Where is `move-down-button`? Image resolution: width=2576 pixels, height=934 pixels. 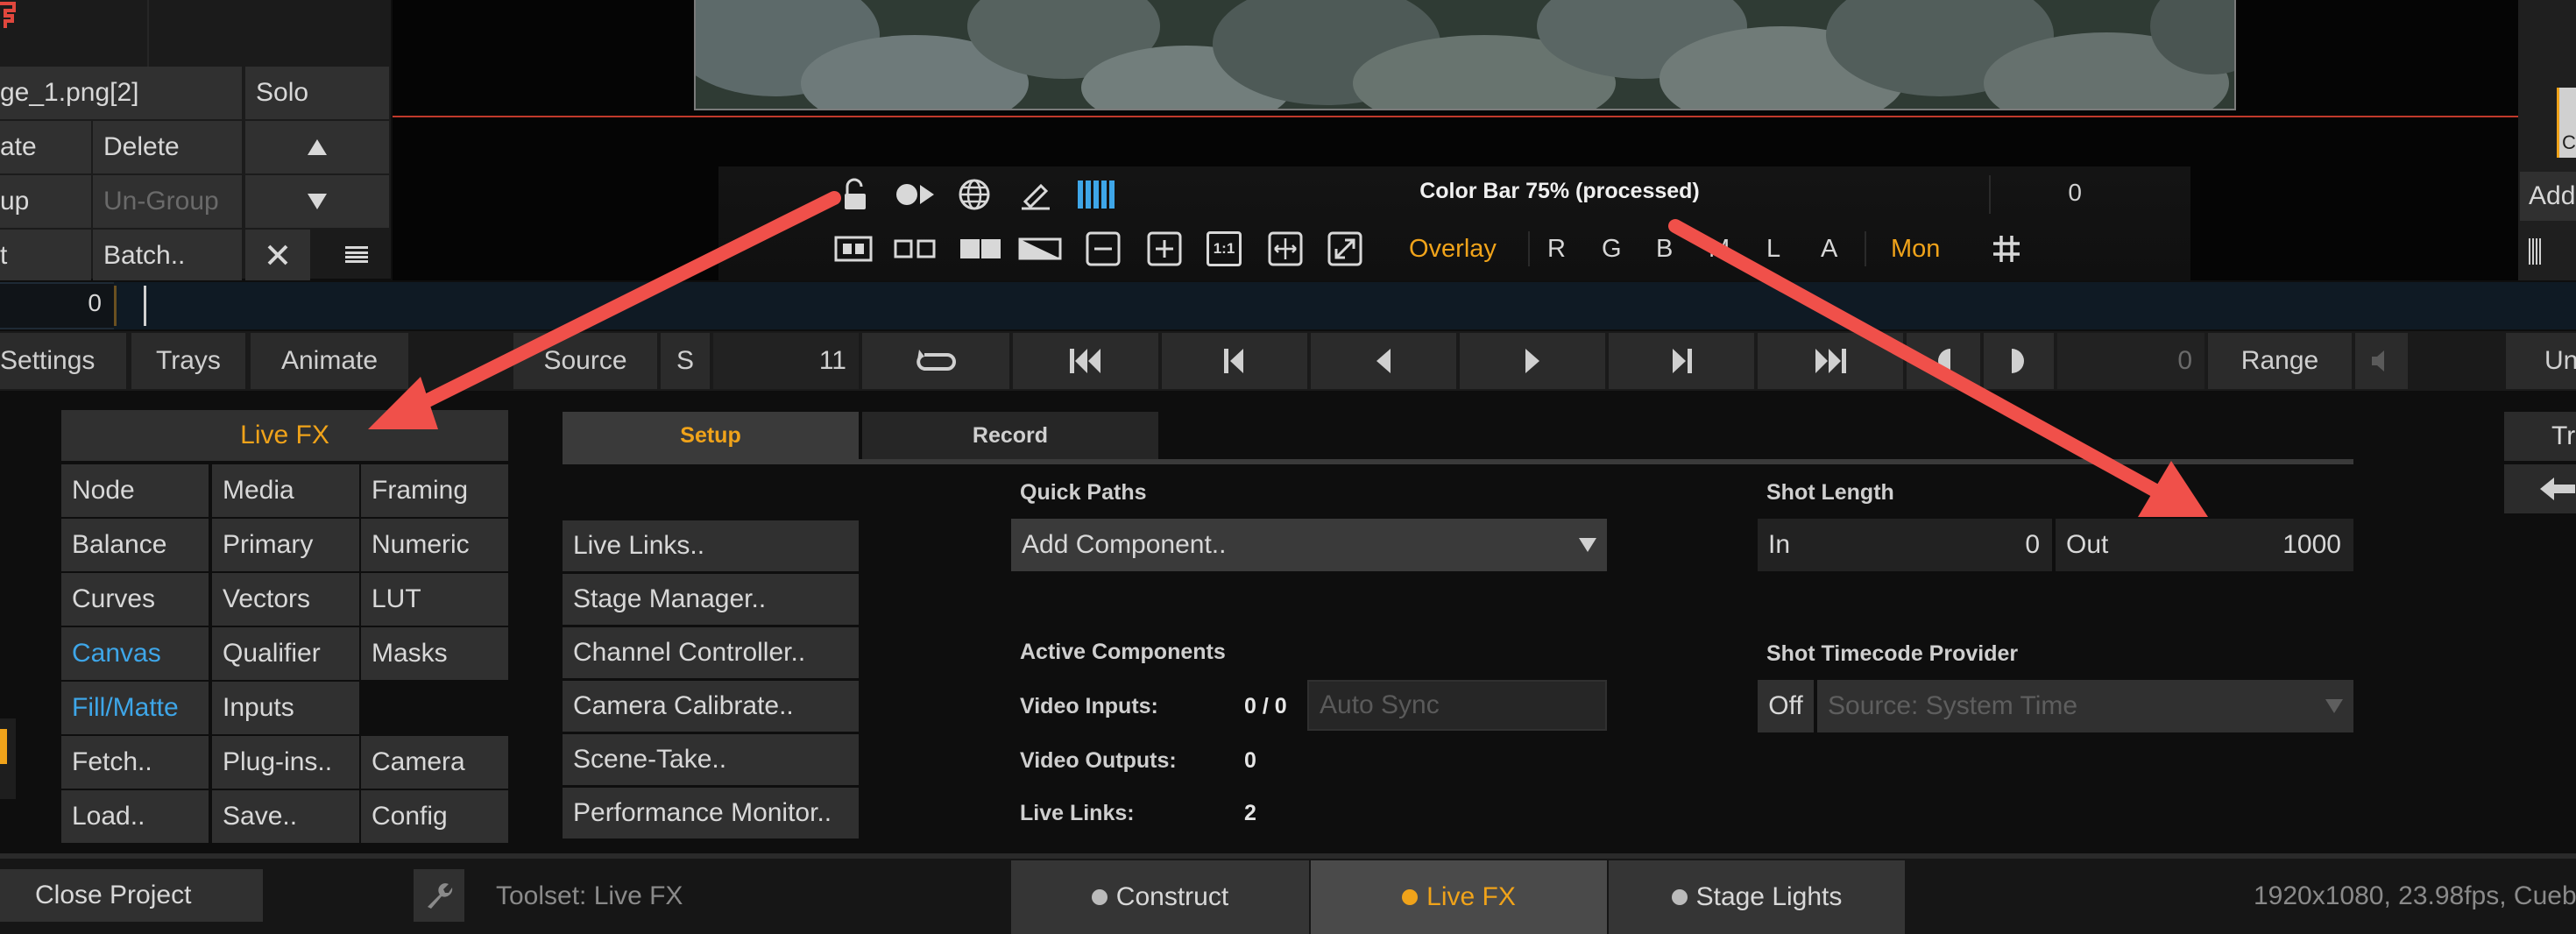 move-down-button is located at coordinates (317, 201).